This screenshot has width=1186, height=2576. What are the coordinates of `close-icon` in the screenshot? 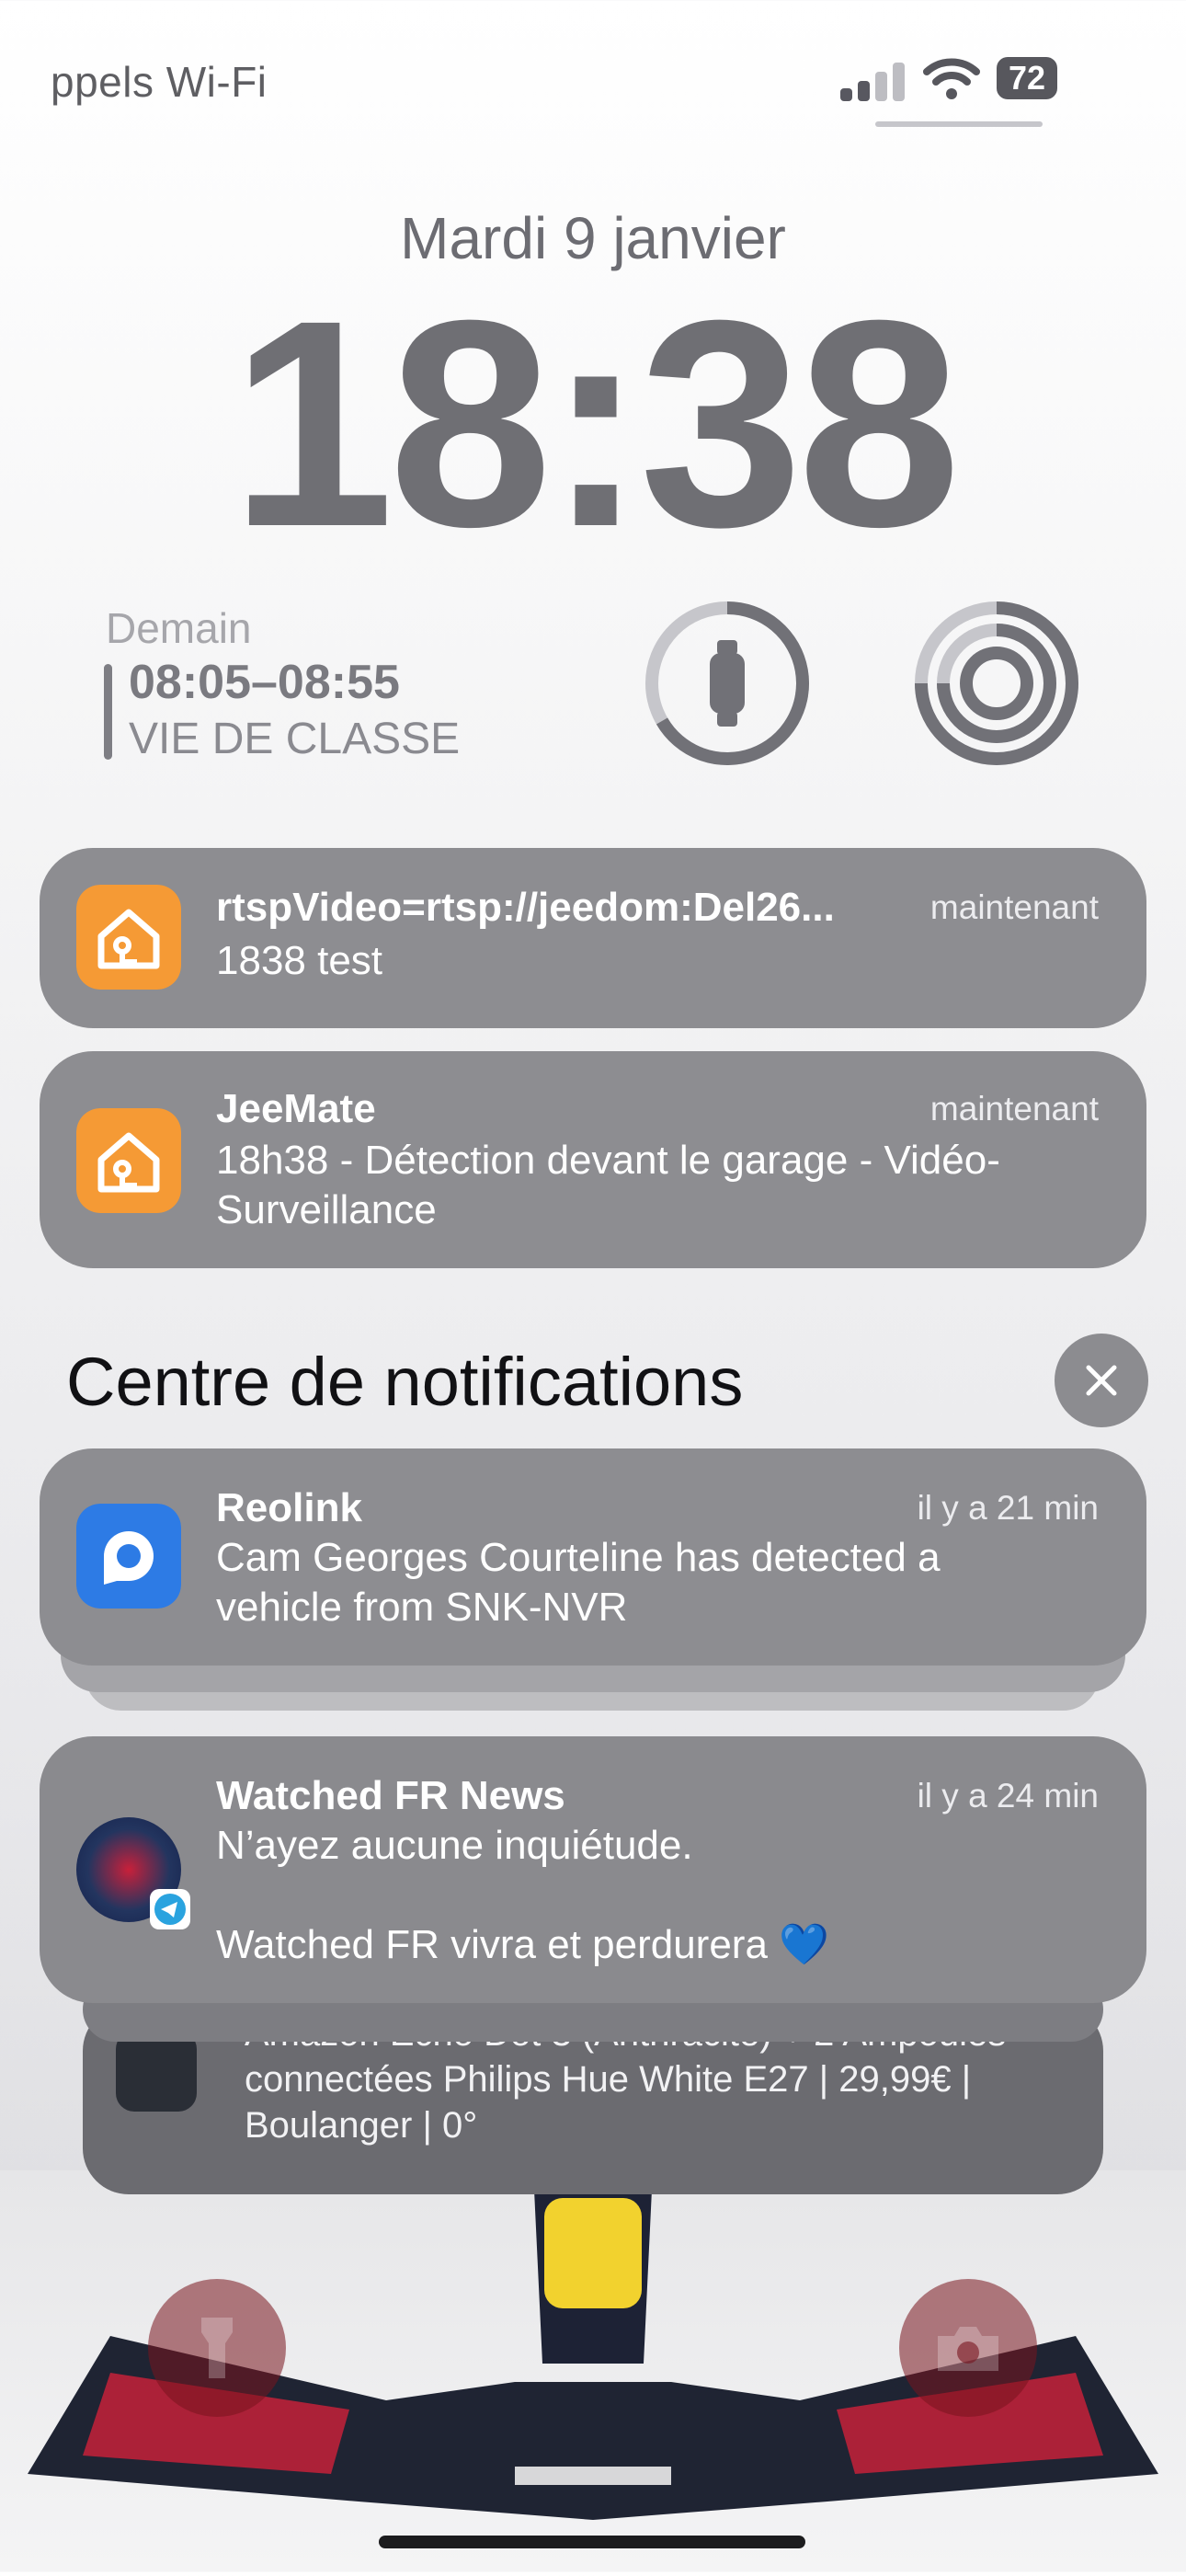 It's located at (1101, 1380).